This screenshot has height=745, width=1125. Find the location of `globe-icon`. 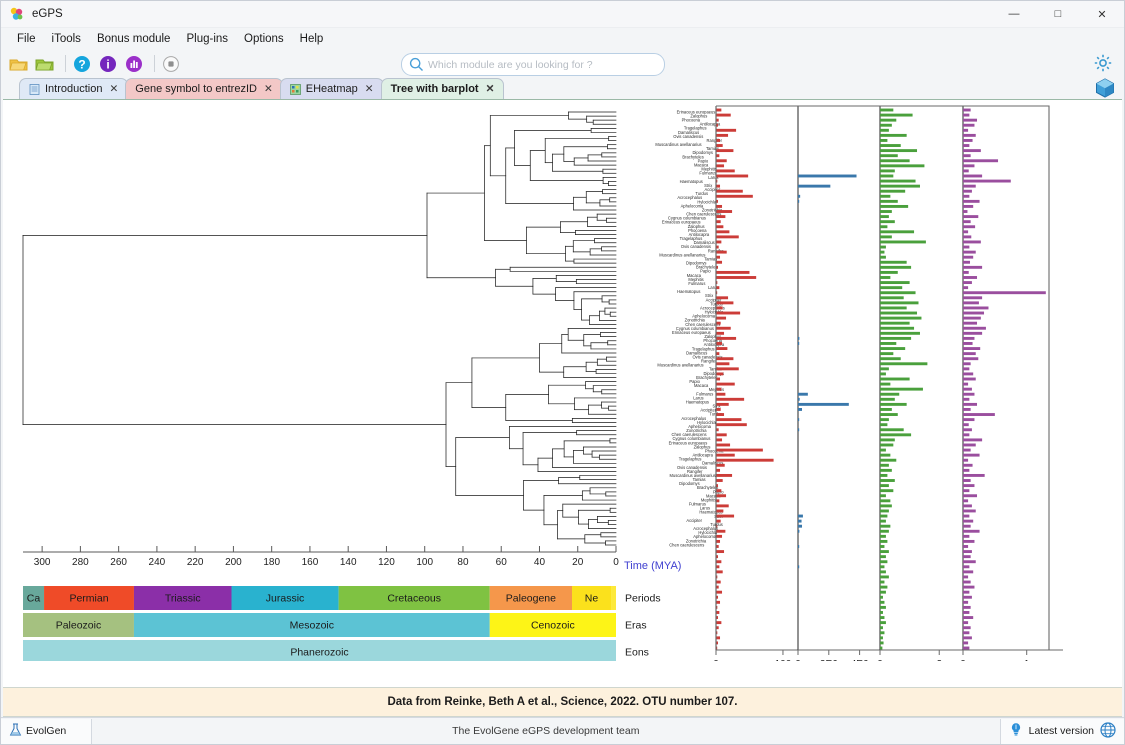

globe-icon is located at coordinates (1108, 731).